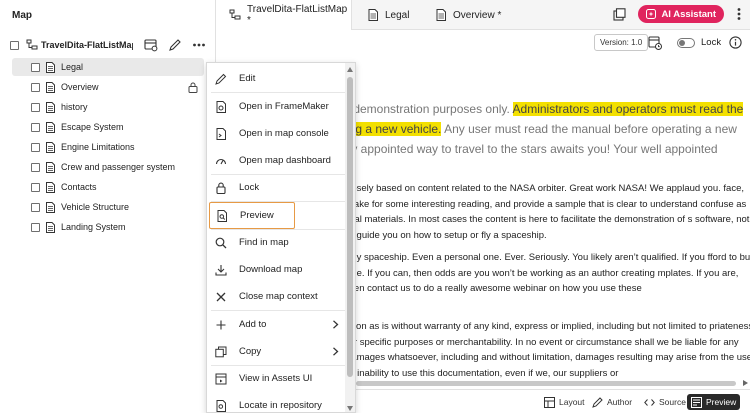  Describe the element at coordinates (397, 15) in the screenshot. I see `tab-label: Legal` at that location.